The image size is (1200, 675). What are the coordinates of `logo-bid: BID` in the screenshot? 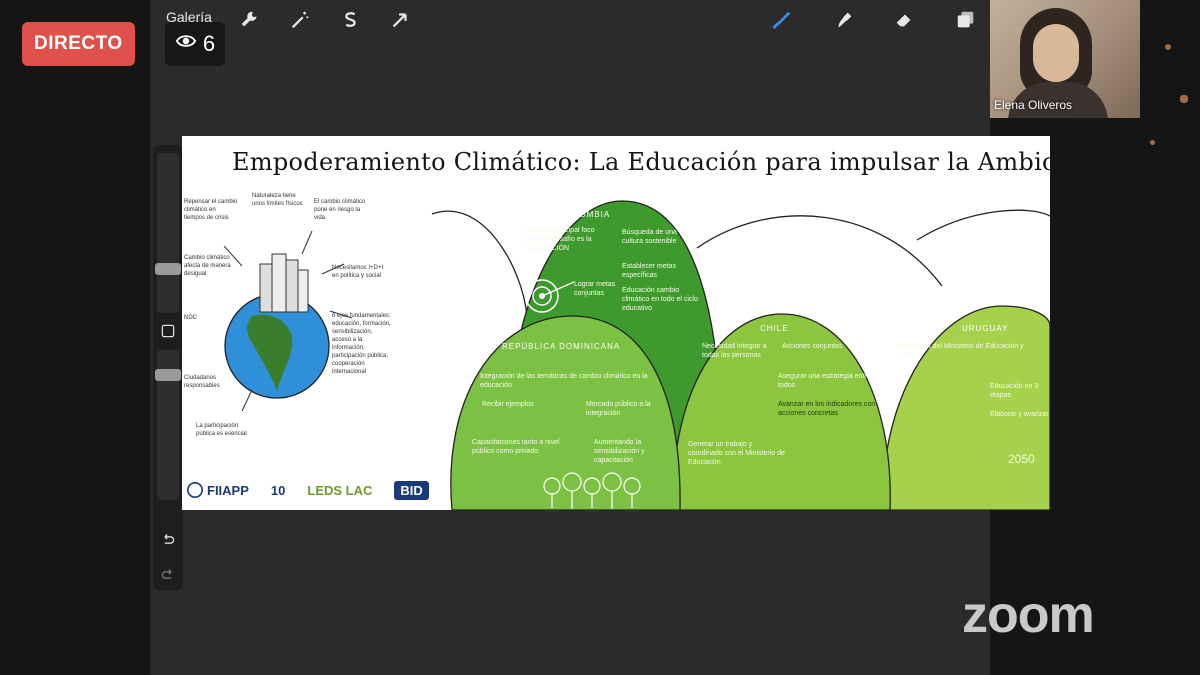 It's located at (411, 490).